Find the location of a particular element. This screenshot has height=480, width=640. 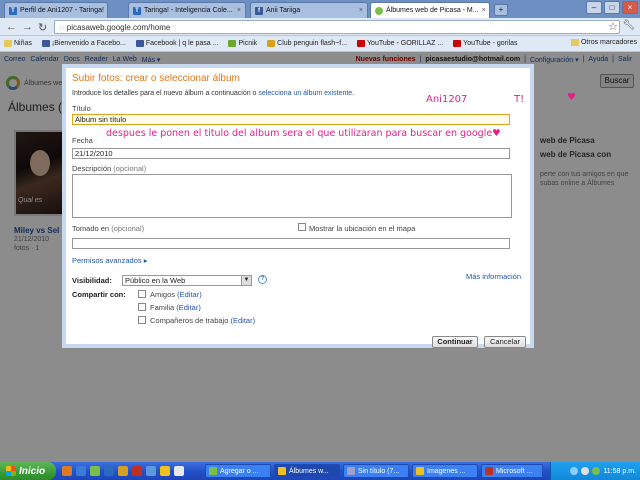

location-input is located at coordinates (291, 243).